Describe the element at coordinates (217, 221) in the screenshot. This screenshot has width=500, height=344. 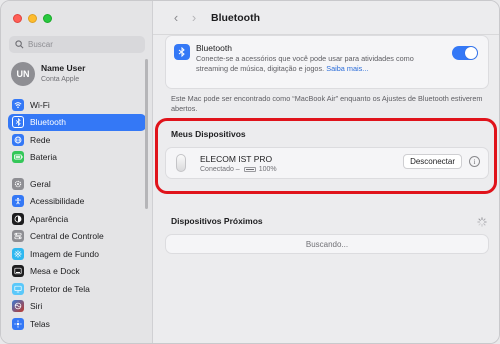
I see `nearby-devices-title: Dispositivos Próximos` at that location.